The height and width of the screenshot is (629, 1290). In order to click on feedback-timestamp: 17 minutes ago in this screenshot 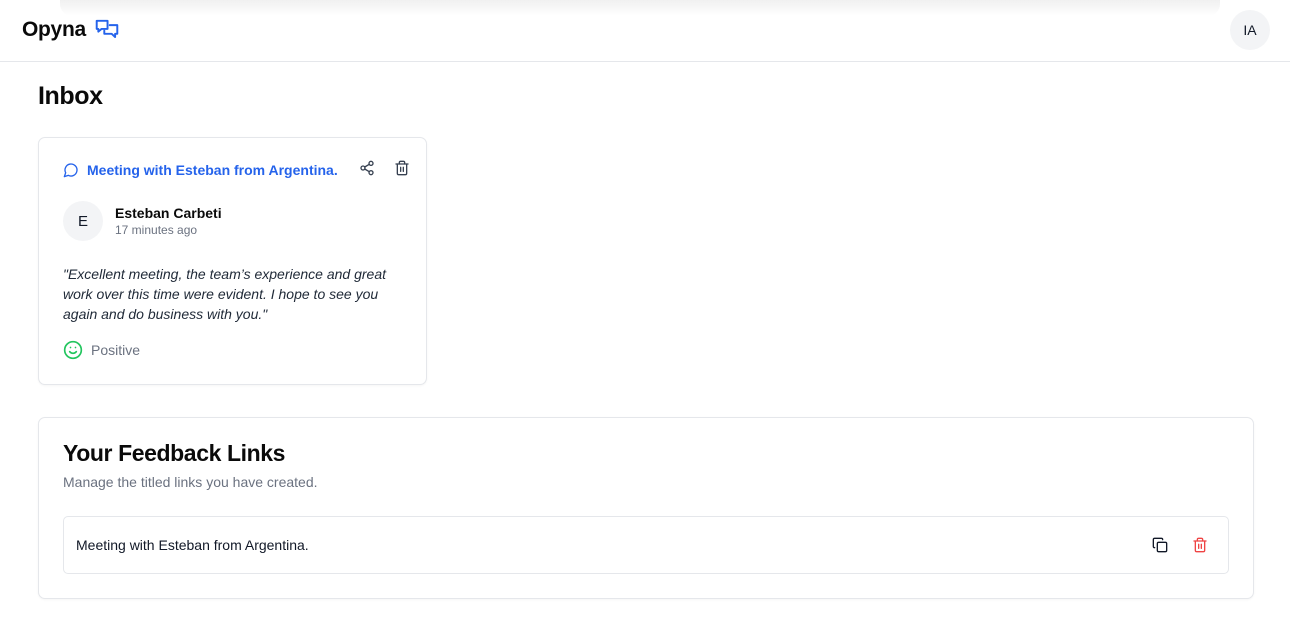, I will do `click(156, 230)`.